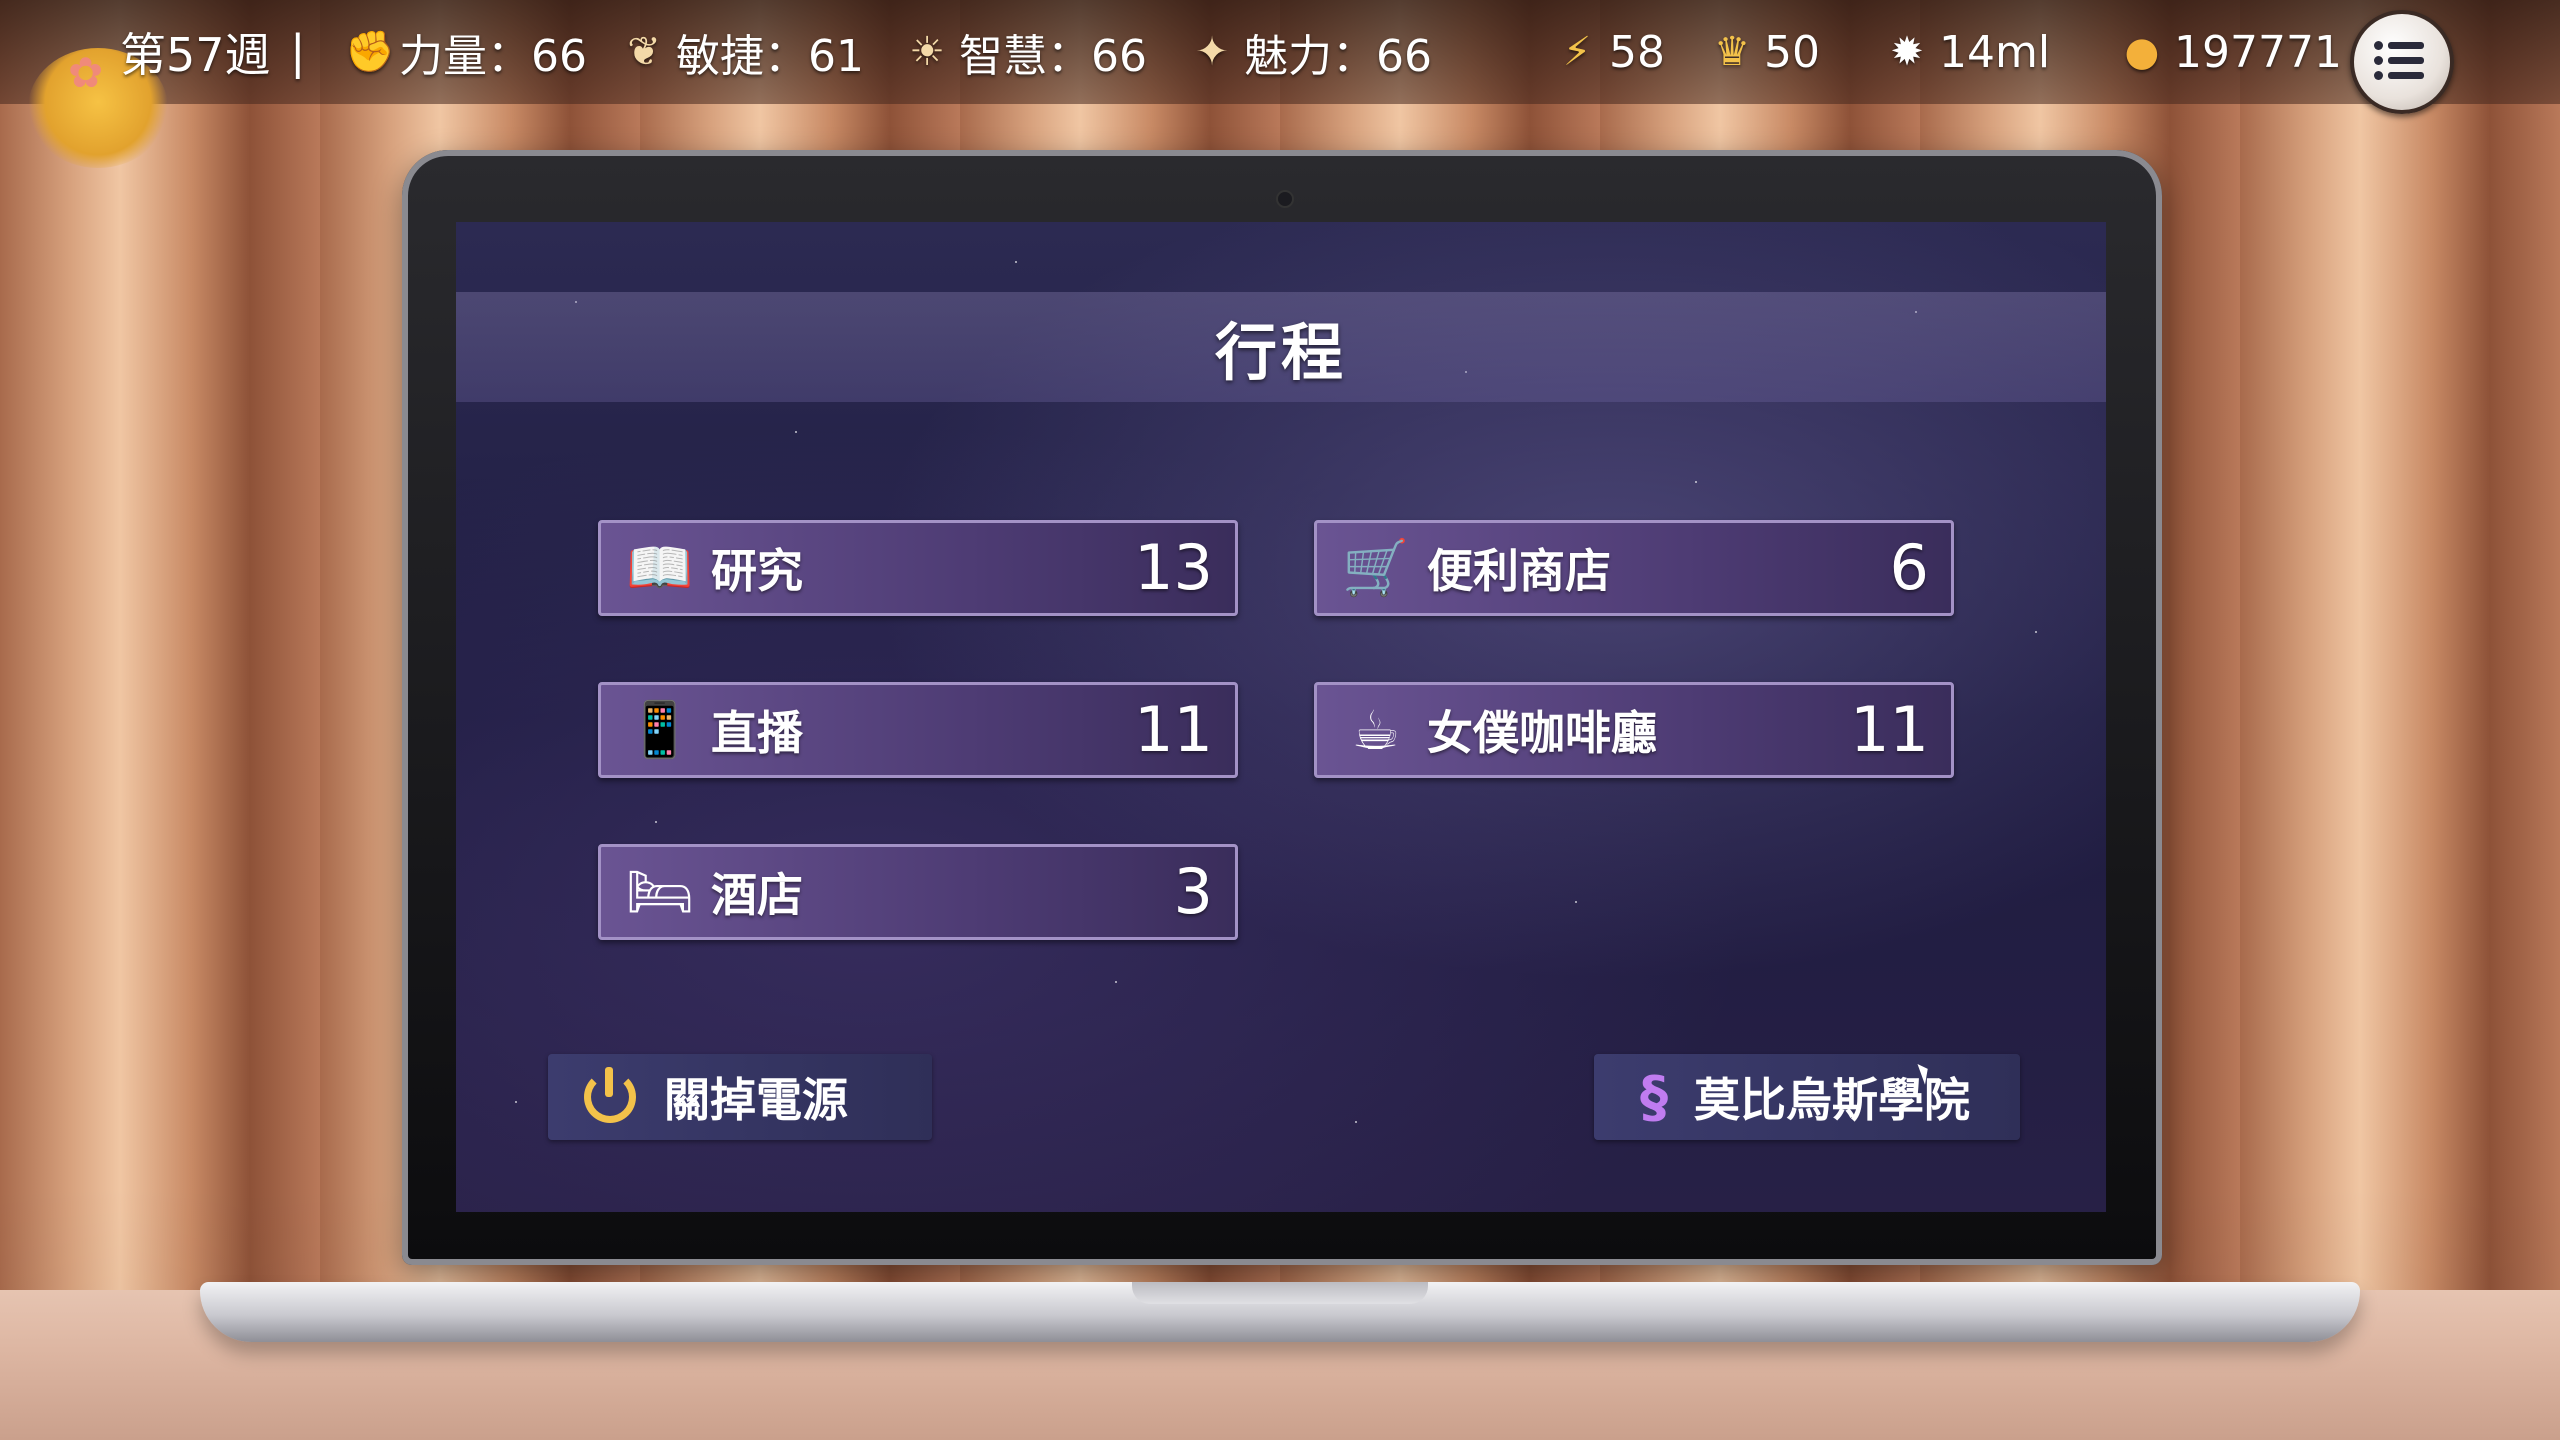 This screenshot has width=2560, height=1440. What do you see at coordinates (1173, 567) in the screenshot?
I see `schedule-count: 13` at bounding box center [1173, 567].